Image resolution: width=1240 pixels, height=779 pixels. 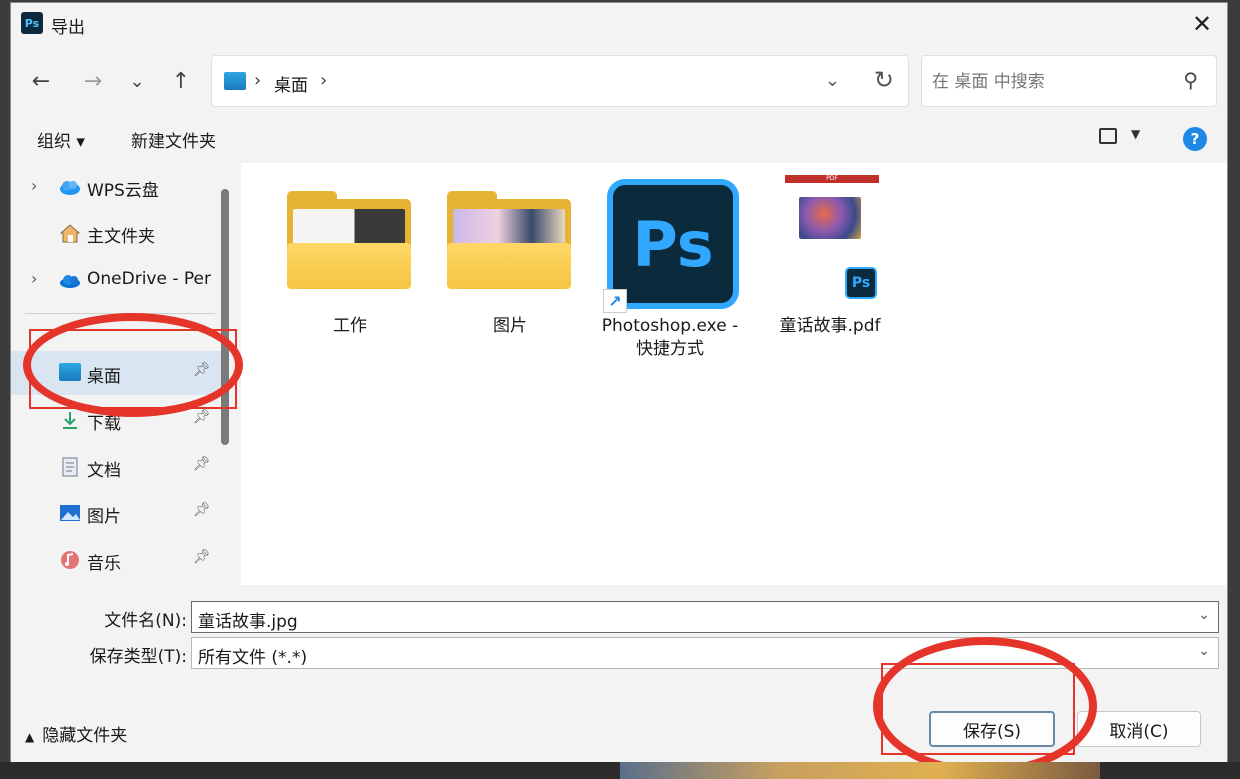 What do you see at coordinates (291, 83) in the screenshot?
I see `breadcrumb-desktop: 桌面` at bounding box center [291, 83].